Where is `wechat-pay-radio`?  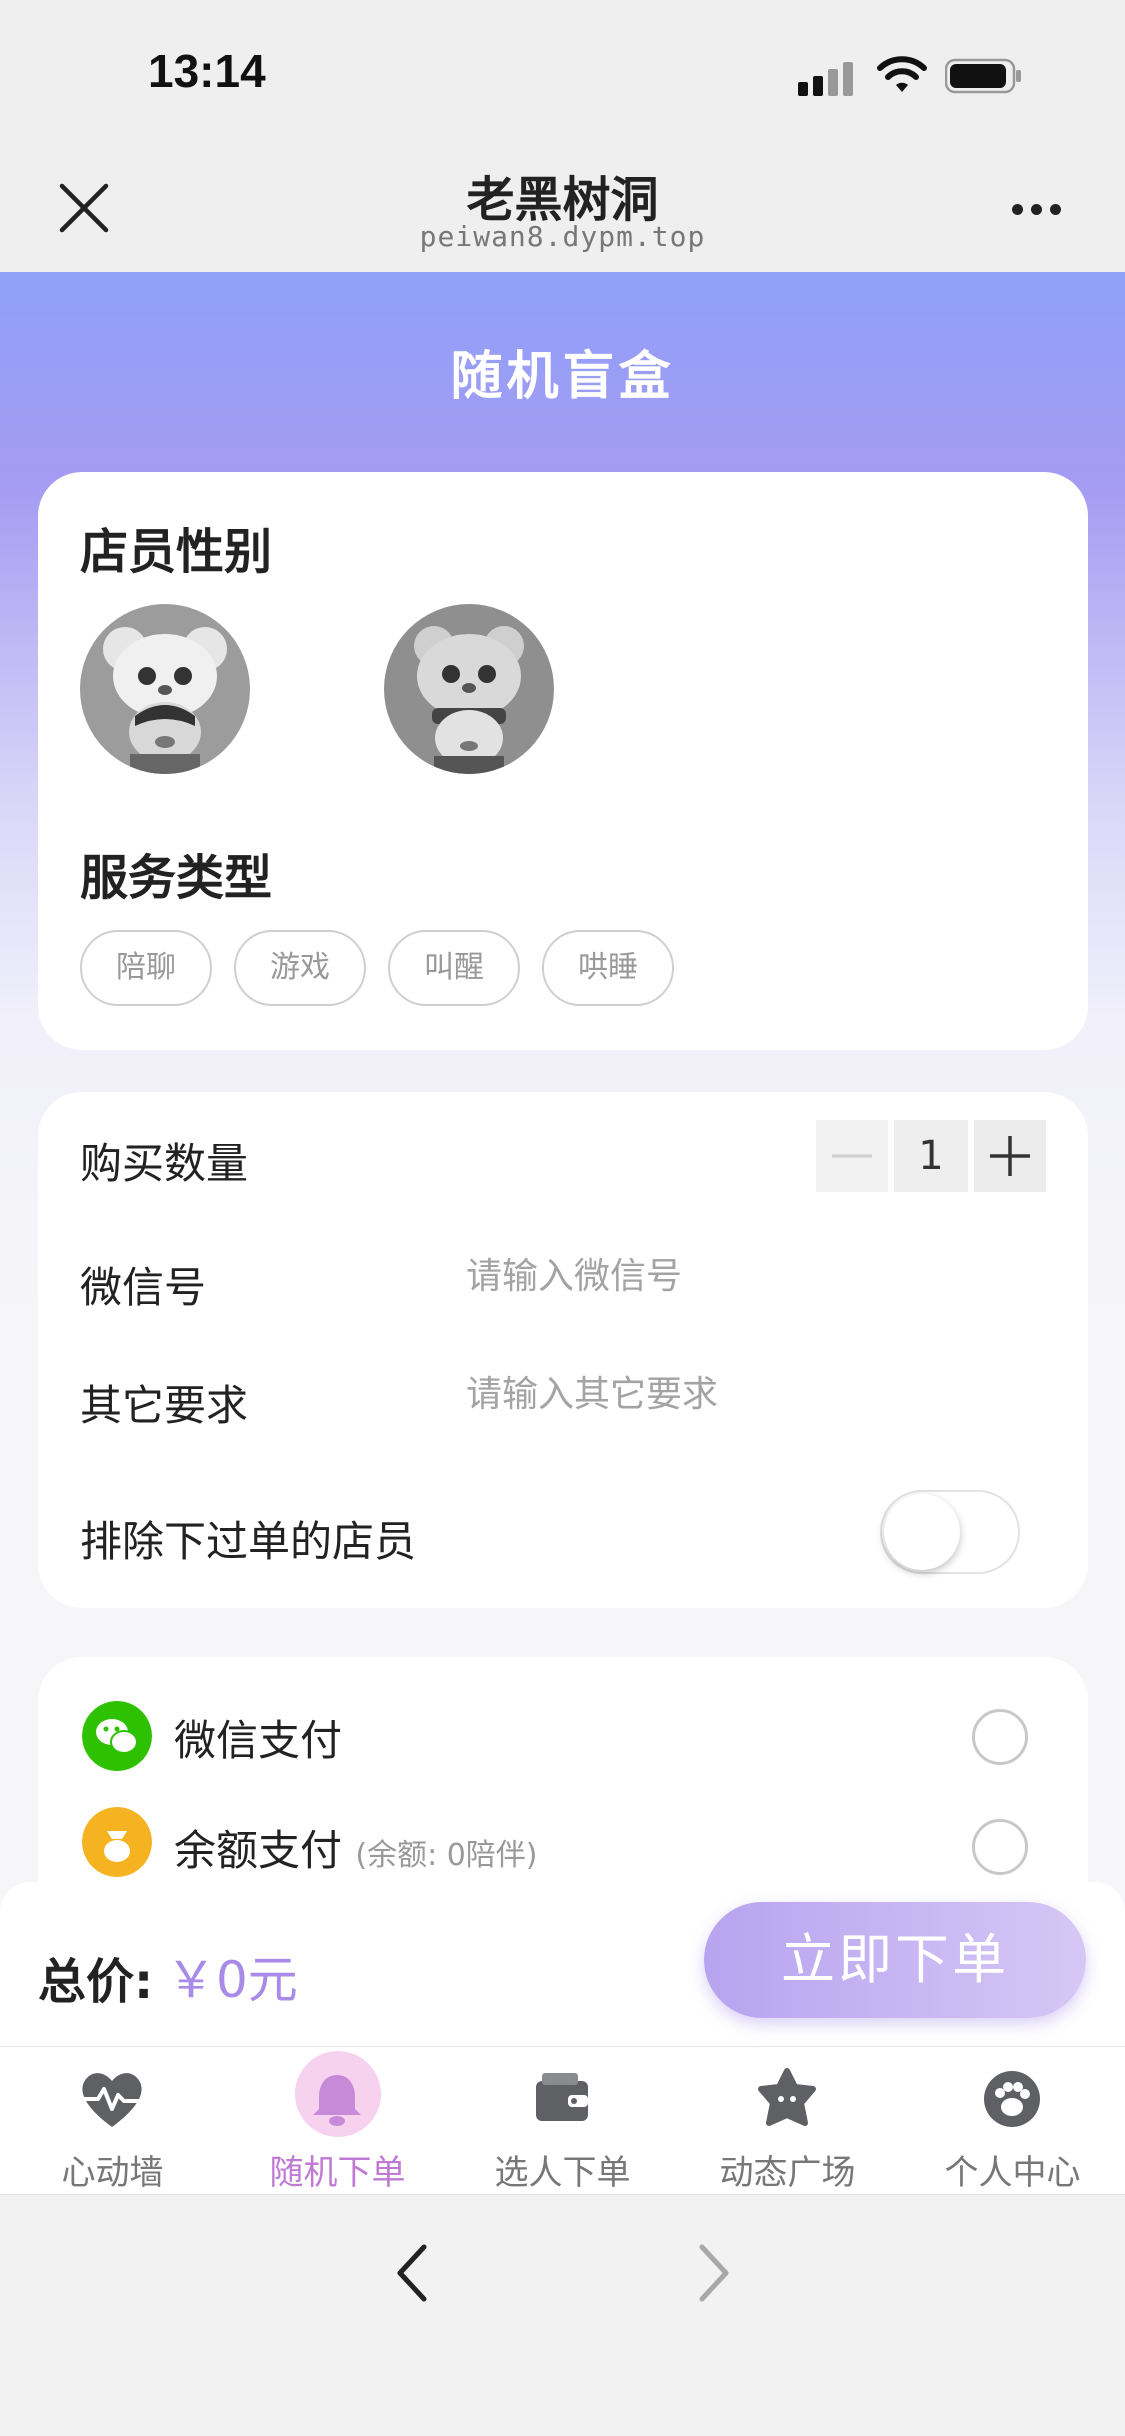
wechat-pay-radio is located at coordinates (1000, 1737).